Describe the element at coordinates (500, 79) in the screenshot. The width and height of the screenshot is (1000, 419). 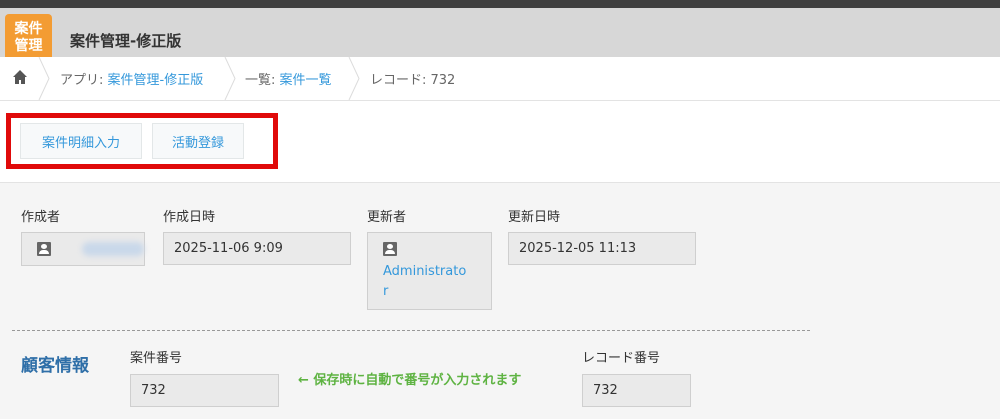
I see `breadcrumb: アプリ: 案件管理-修正版 一覧: 案件一覧 レコード: 732` at that location.